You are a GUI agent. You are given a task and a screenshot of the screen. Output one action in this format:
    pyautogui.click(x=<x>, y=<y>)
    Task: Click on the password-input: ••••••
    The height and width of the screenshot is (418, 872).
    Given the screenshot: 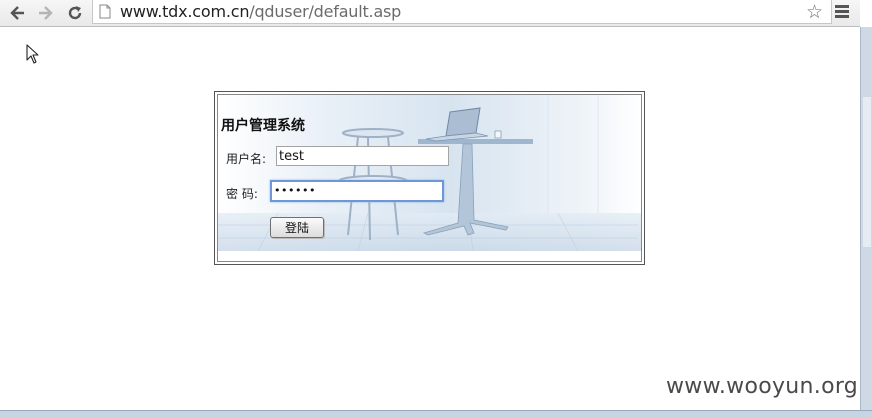 What is the action you would take?
    pyautogui.click(x=357, y=191)
    